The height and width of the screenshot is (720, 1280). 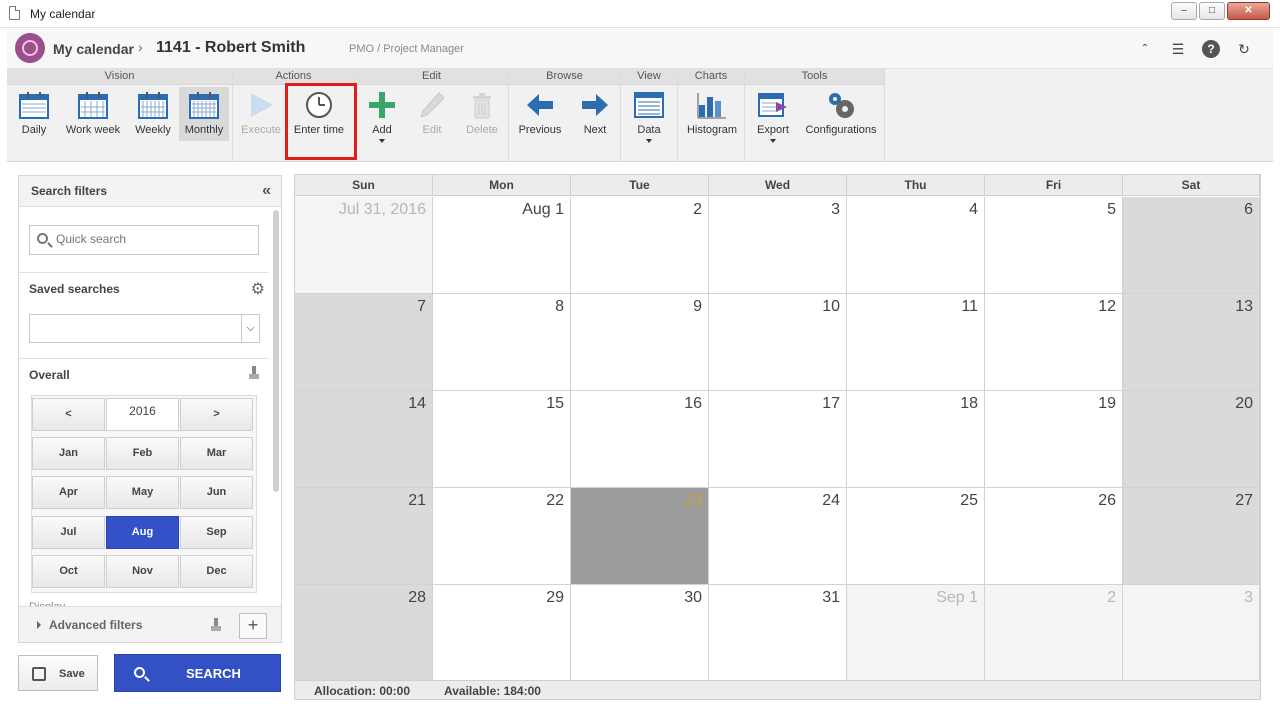 What do you see at coordinates (502, 245) in the screenshot?
I see `calendar-day-cell: Aug 1` at bounding box center [502, 245].